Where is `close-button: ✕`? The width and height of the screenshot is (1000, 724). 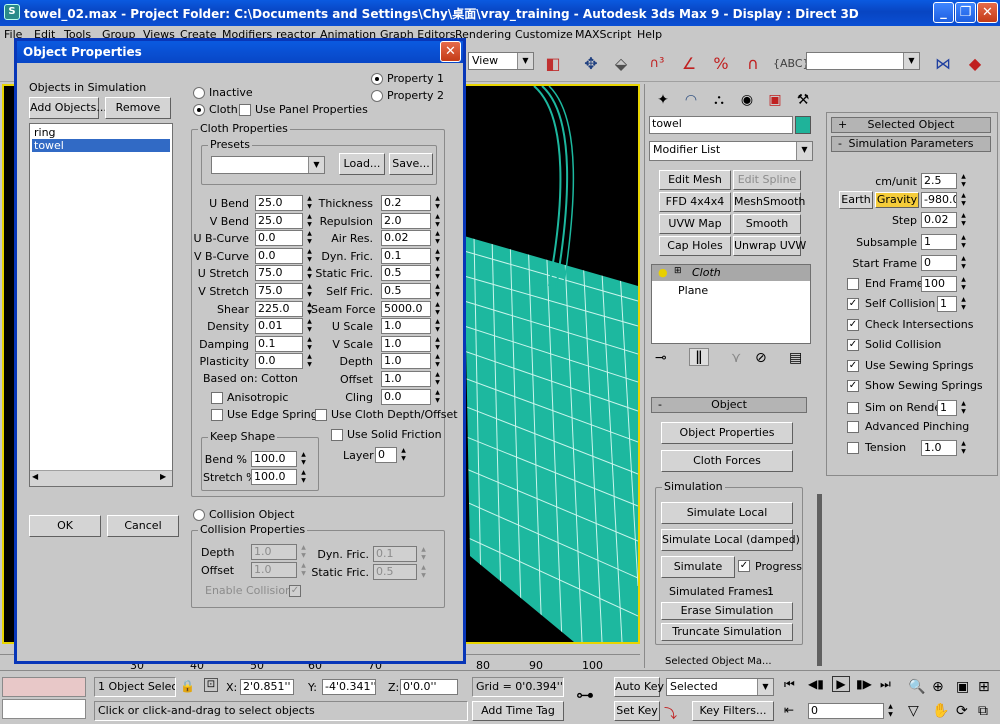
close-button: ✕ is located at coordinates (987, 12).